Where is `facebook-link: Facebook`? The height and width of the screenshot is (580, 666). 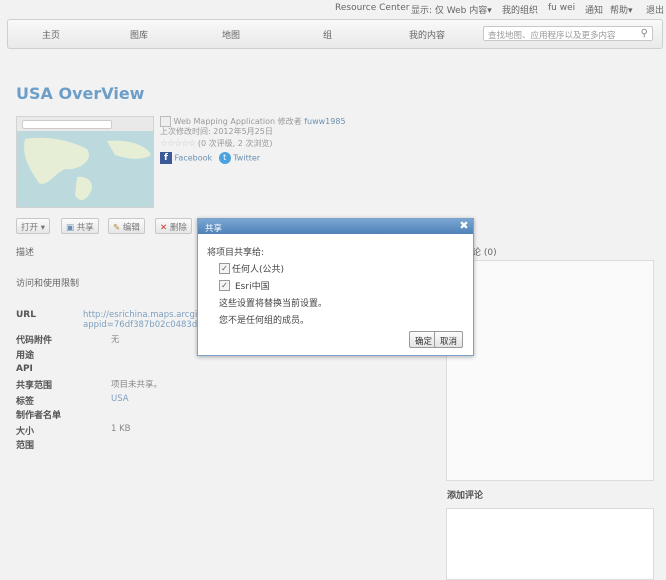 facebook-link: Facebook is located at coordinates (194, 158).